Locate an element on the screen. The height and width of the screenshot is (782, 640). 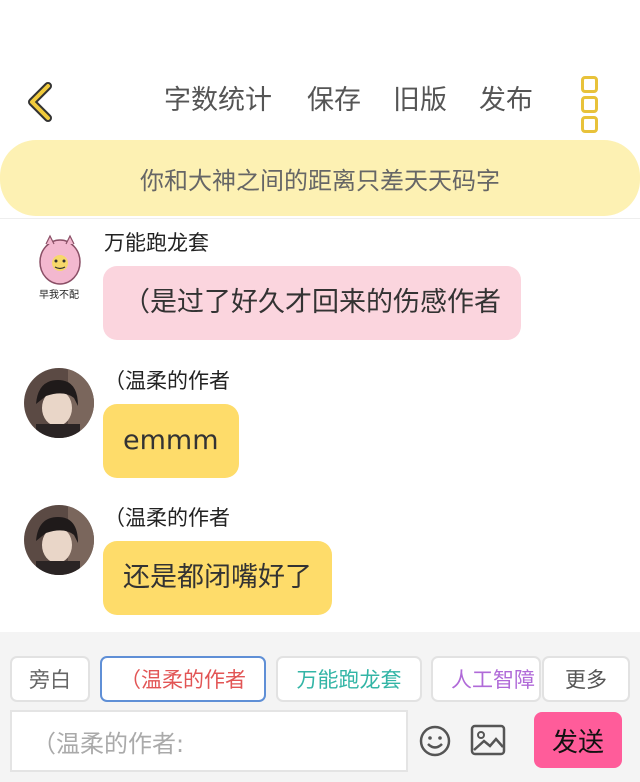
sticker-caption: 早我不配 is located at coordinates (59, 295).